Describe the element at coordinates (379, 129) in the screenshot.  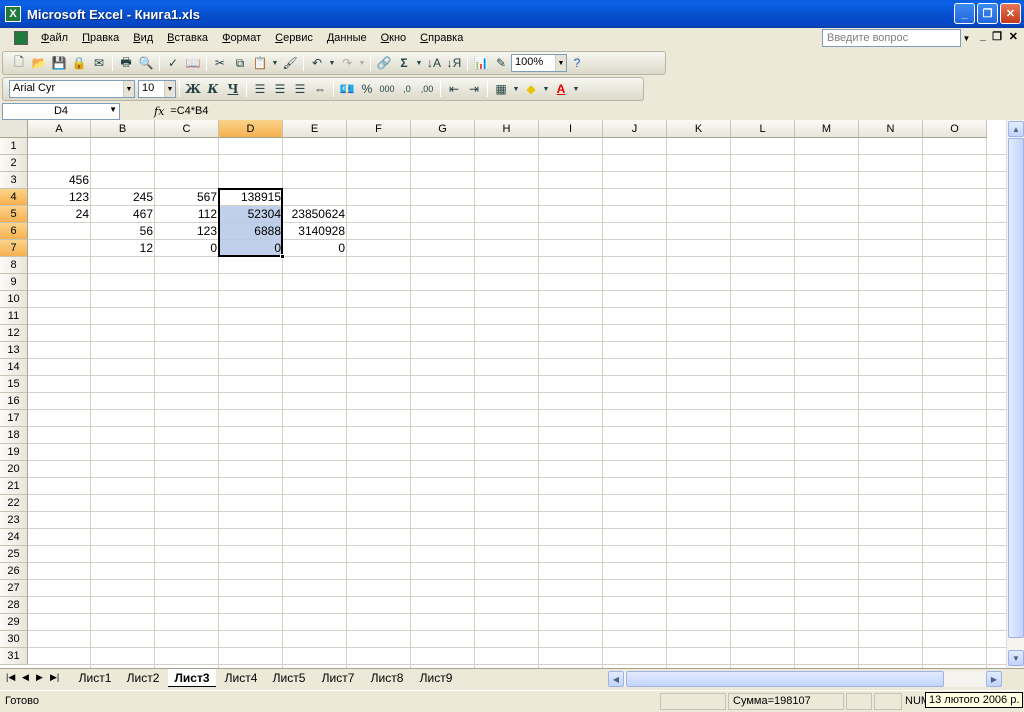
I see `column-header-f: F` at that location.